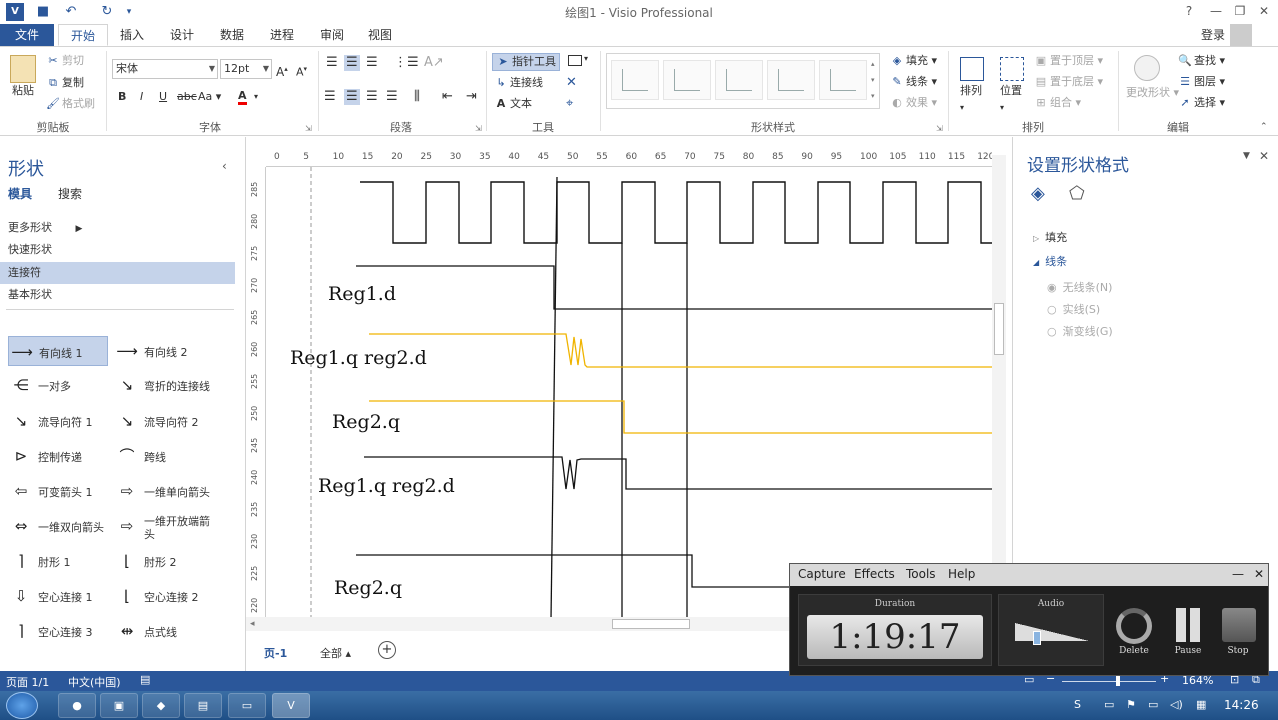 Image resolution: width=1278 pixels, height=720 pixels. I want to click on restore-button: ❐, so click(1240, 11).